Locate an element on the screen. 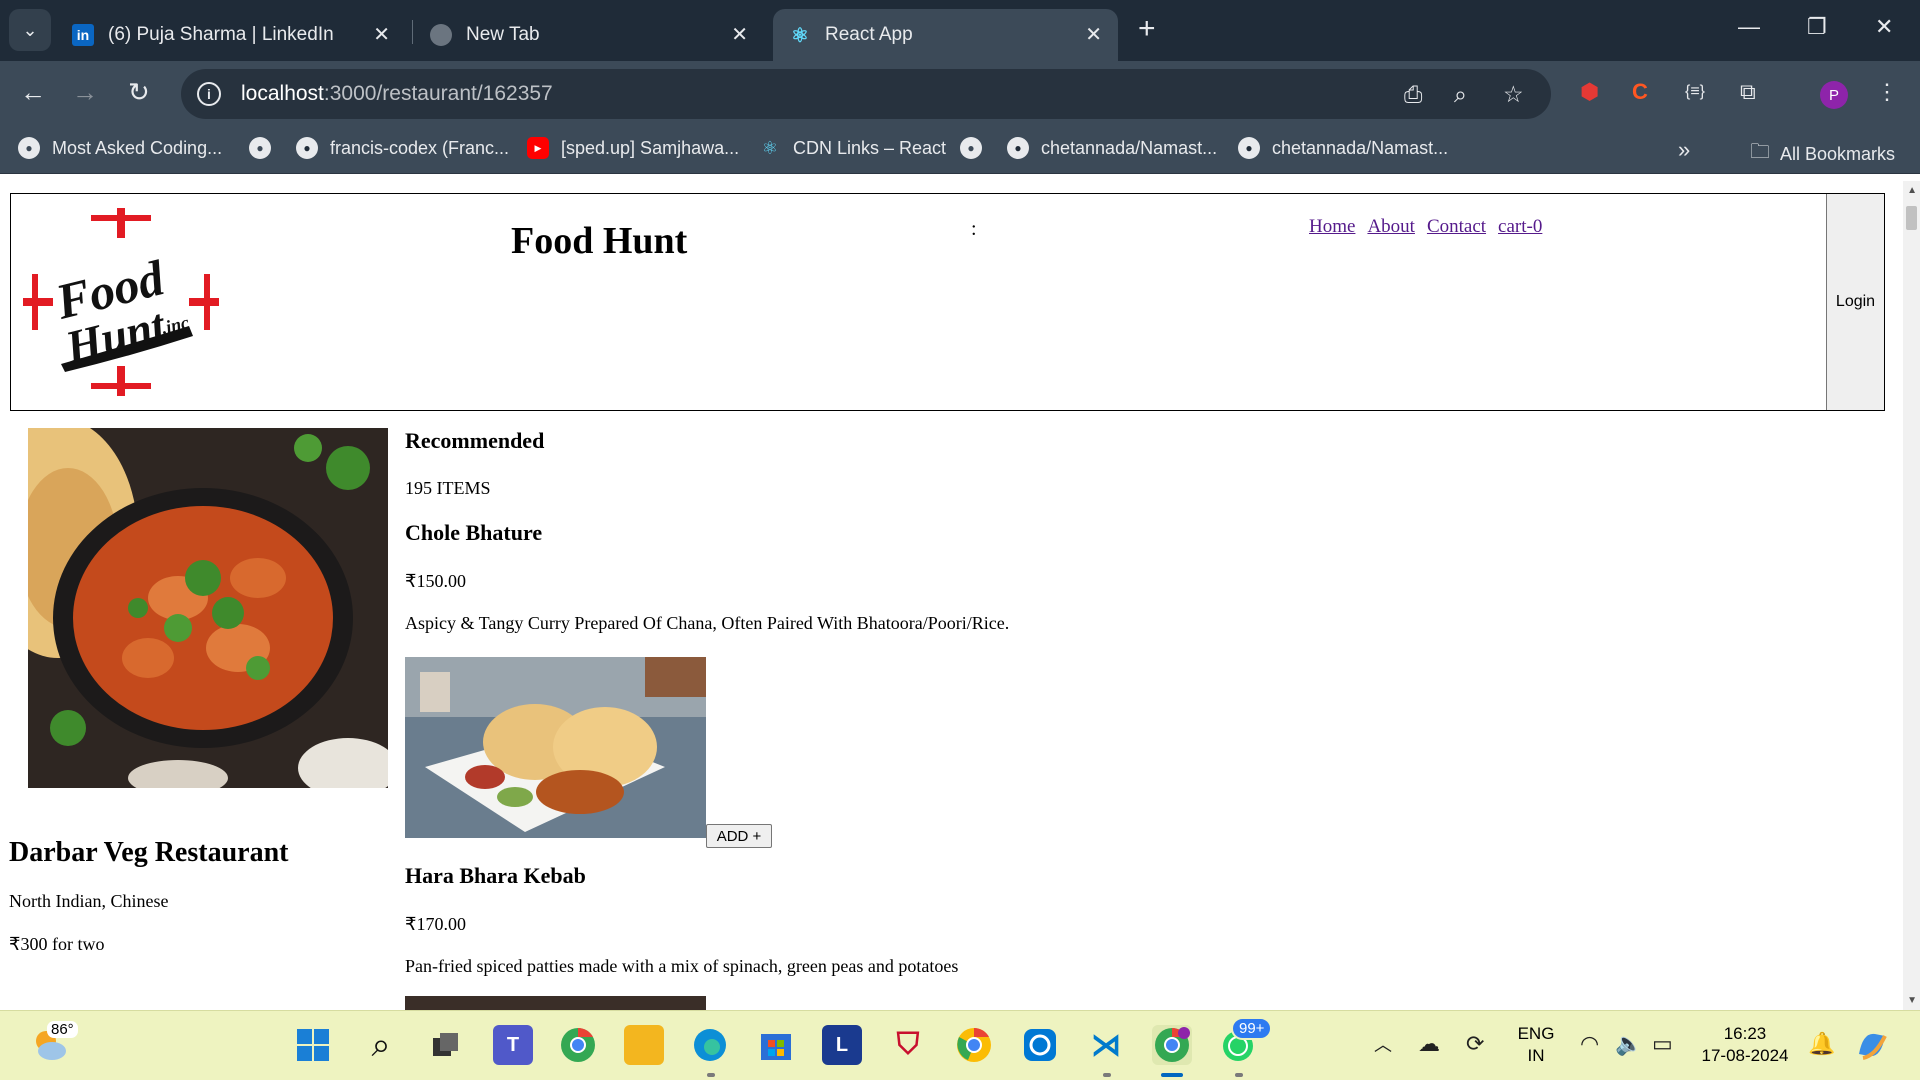 The image size is (1920, 1080). bookmark-star-icon: ☆ is located at coordinates (1513, 94).